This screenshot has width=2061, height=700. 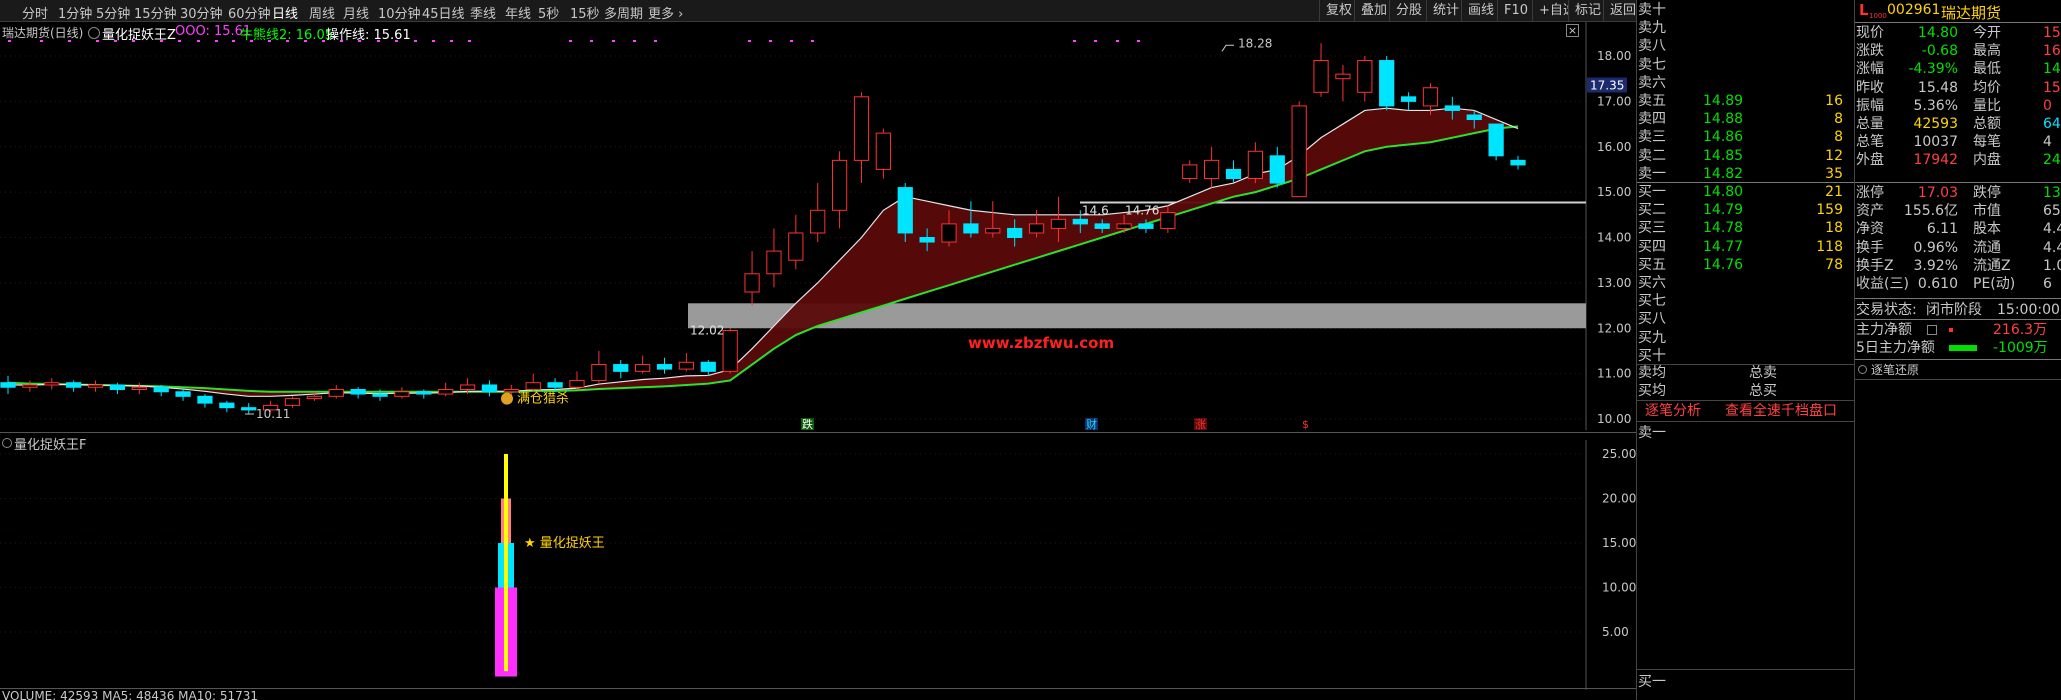 What do you see at coordinates (1958, 370) in the screenshot?
I see `tick-restore-row: 逐笔还原` at bounding box center [1958, 370].